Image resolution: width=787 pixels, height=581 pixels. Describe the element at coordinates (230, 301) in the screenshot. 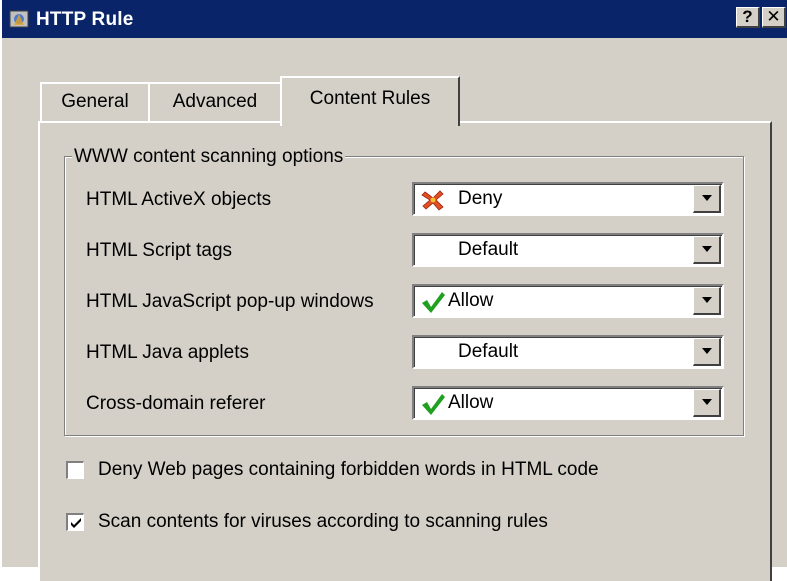

I see `row-label-popup-windows: HTML JavaScript pop-up windows` at that location.